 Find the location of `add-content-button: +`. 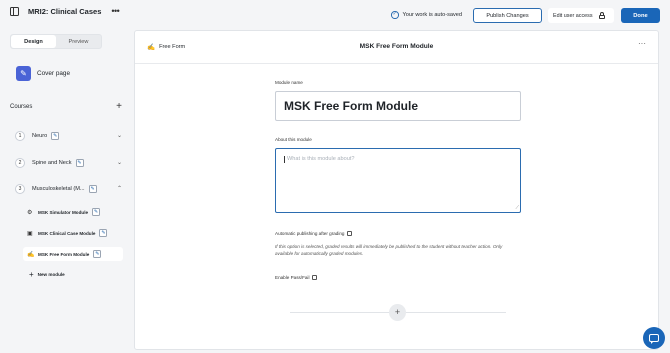

add-content-button: + is located at coordinates (397, 312).